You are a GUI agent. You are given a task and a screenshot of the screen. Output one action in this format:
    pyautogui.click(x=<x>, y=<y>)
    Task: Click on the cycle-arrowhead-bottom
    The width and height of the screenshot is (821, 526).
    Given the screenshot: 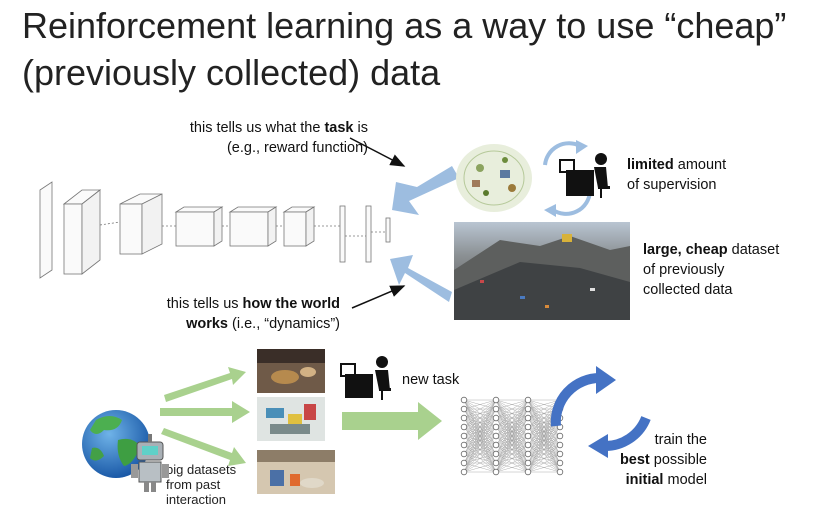 What is the action you would take?
    pyautogui.click(x=550, y=210)
    